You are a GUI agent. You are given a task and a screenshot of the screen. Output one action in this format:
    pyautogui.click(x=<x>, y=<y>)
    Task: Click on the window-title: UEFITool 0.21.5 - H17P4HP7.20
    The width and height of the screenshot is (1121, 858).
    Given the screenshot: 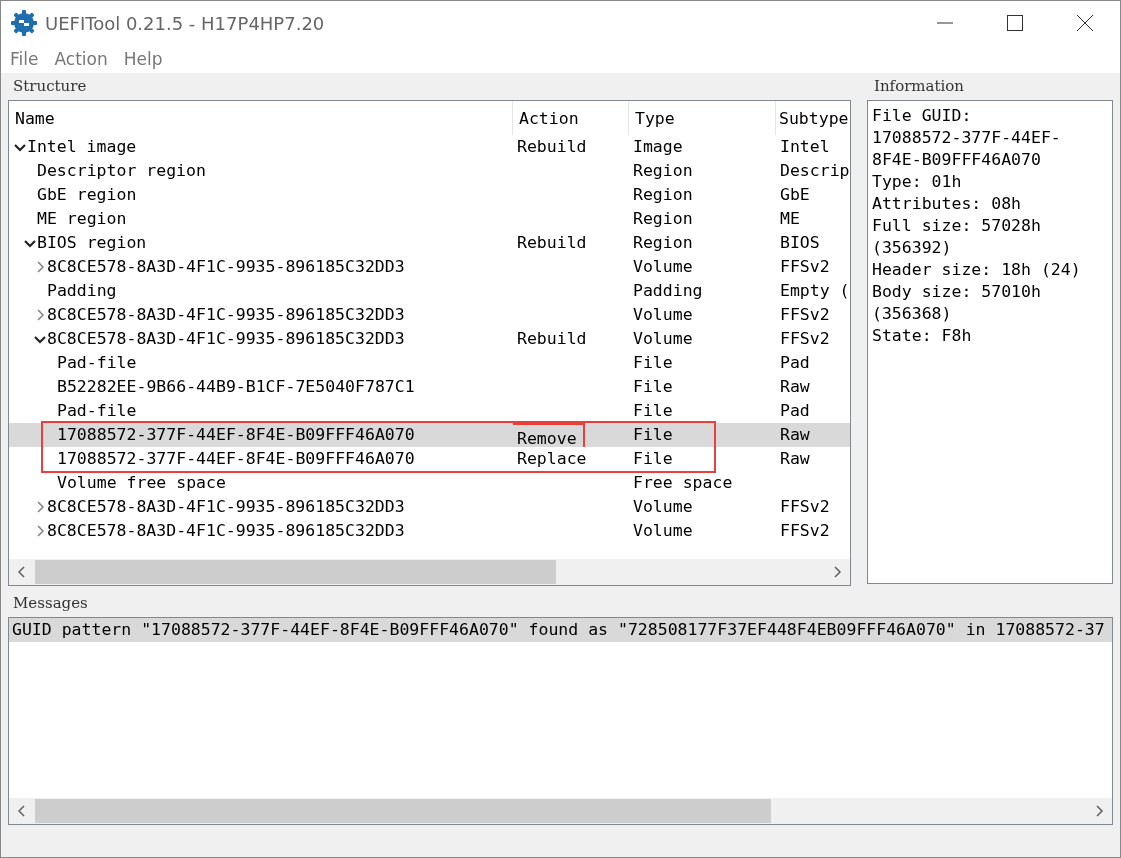 What is the action you would take?
    pyautogui.click(x=185, y=23)
    